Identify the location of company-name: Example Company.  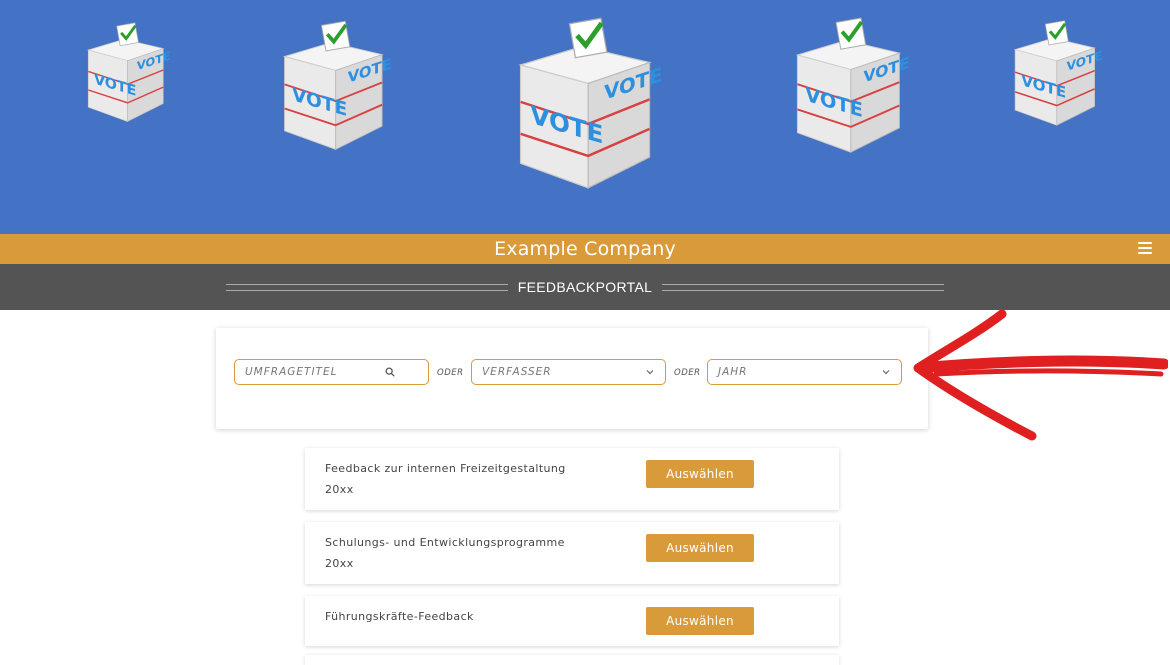
(585, 249).